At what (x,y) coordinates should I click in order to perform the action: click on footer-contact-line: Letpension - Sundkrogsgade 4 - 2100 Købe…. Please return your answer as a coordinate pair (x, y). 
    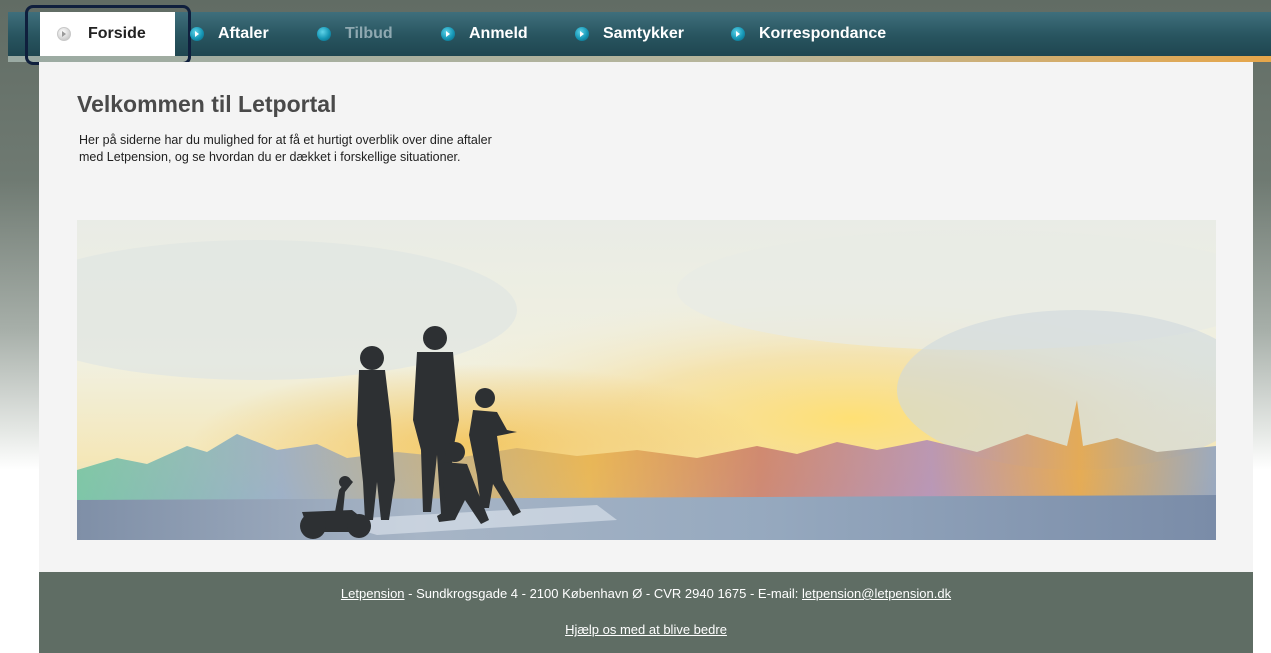
    Looking at the image, I should click on (646, 593).